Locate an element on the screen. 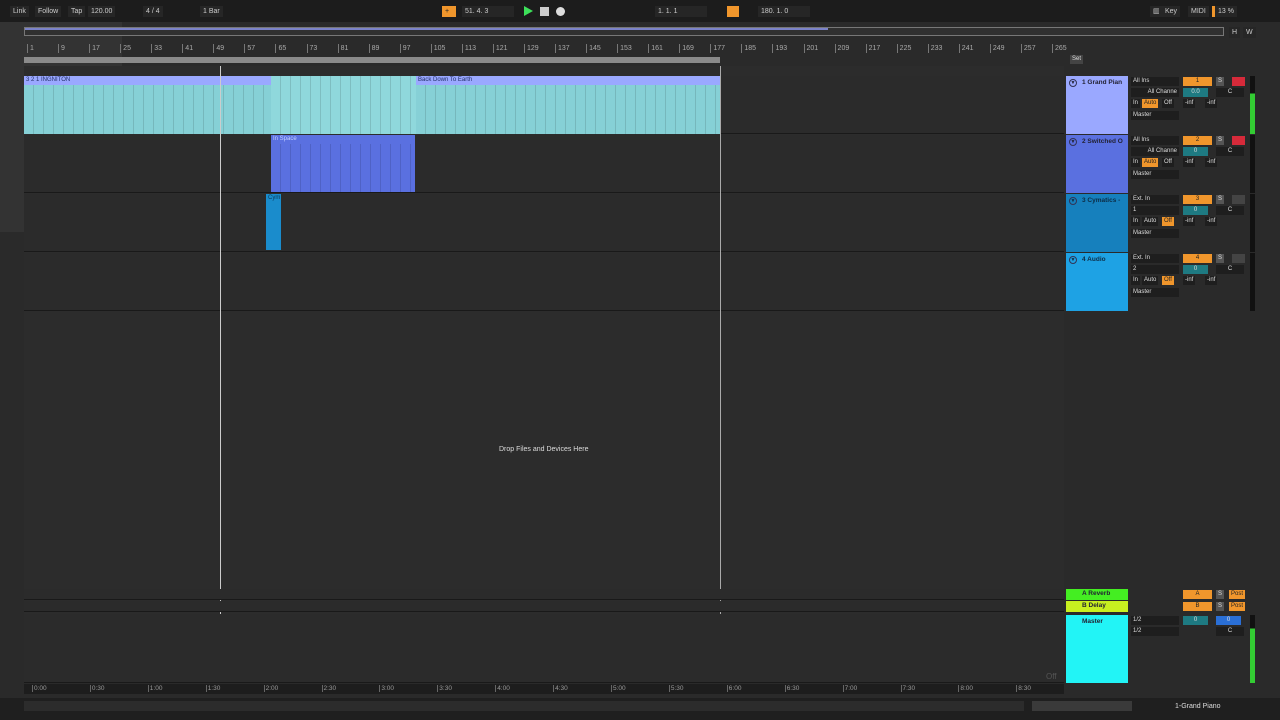 The image size is (1280, 720). time-signature-field: 4 / 4 is located at coordinates (153, 11).